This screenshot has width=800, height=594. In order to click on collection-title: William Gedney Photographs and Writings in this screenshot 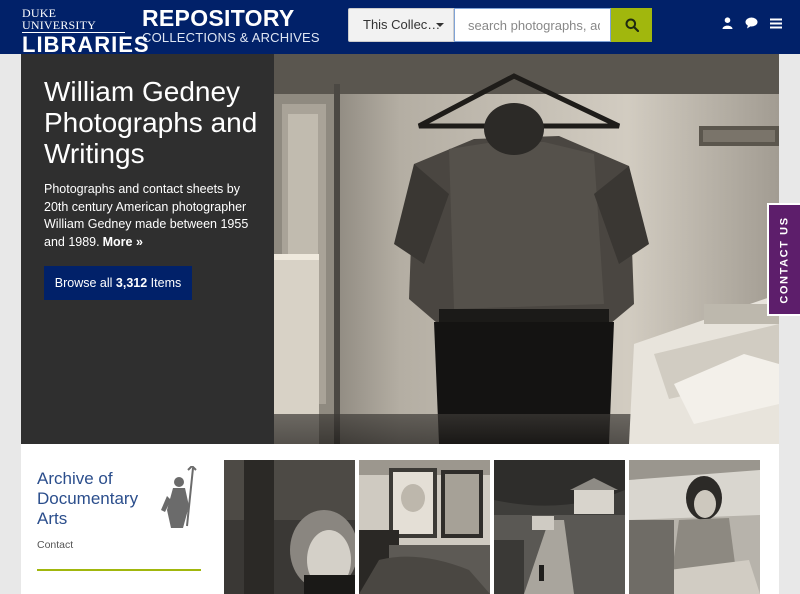, I will do `click(151, 122)`.